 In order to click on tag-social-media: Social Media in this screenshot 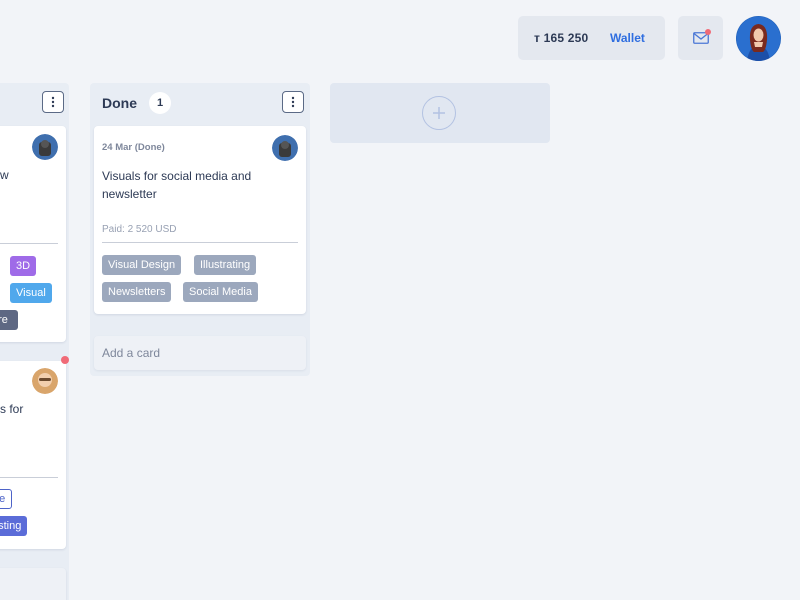, I will do `click(220, 292)`.